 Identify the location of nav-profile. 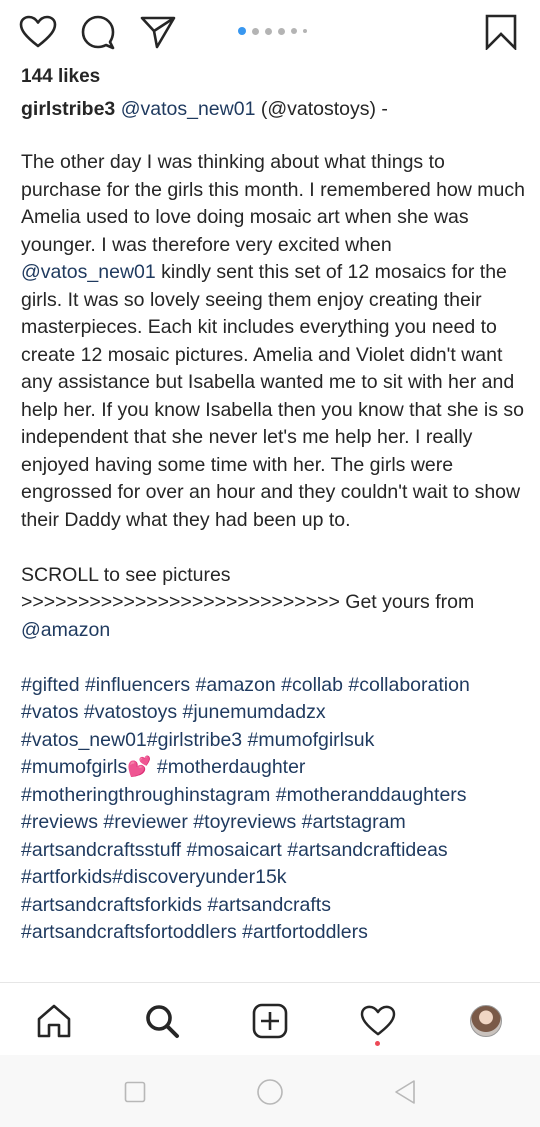
(486, 1021).